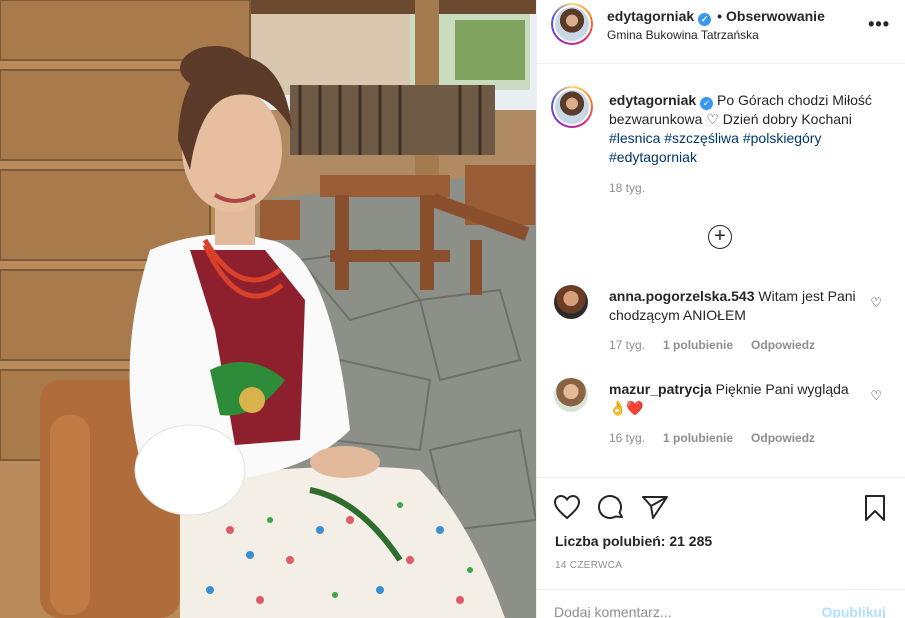  I want to click on add-comment-input, so click(684, 611).